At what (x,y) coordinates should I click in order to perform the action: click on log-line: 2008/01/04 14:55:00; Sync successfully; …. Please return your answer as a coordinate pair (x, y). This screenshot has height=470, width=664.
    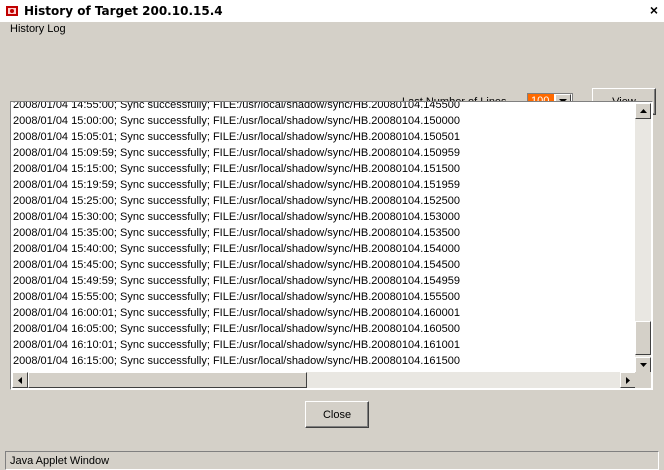
    Looking at the image, I should click on (237, 106).